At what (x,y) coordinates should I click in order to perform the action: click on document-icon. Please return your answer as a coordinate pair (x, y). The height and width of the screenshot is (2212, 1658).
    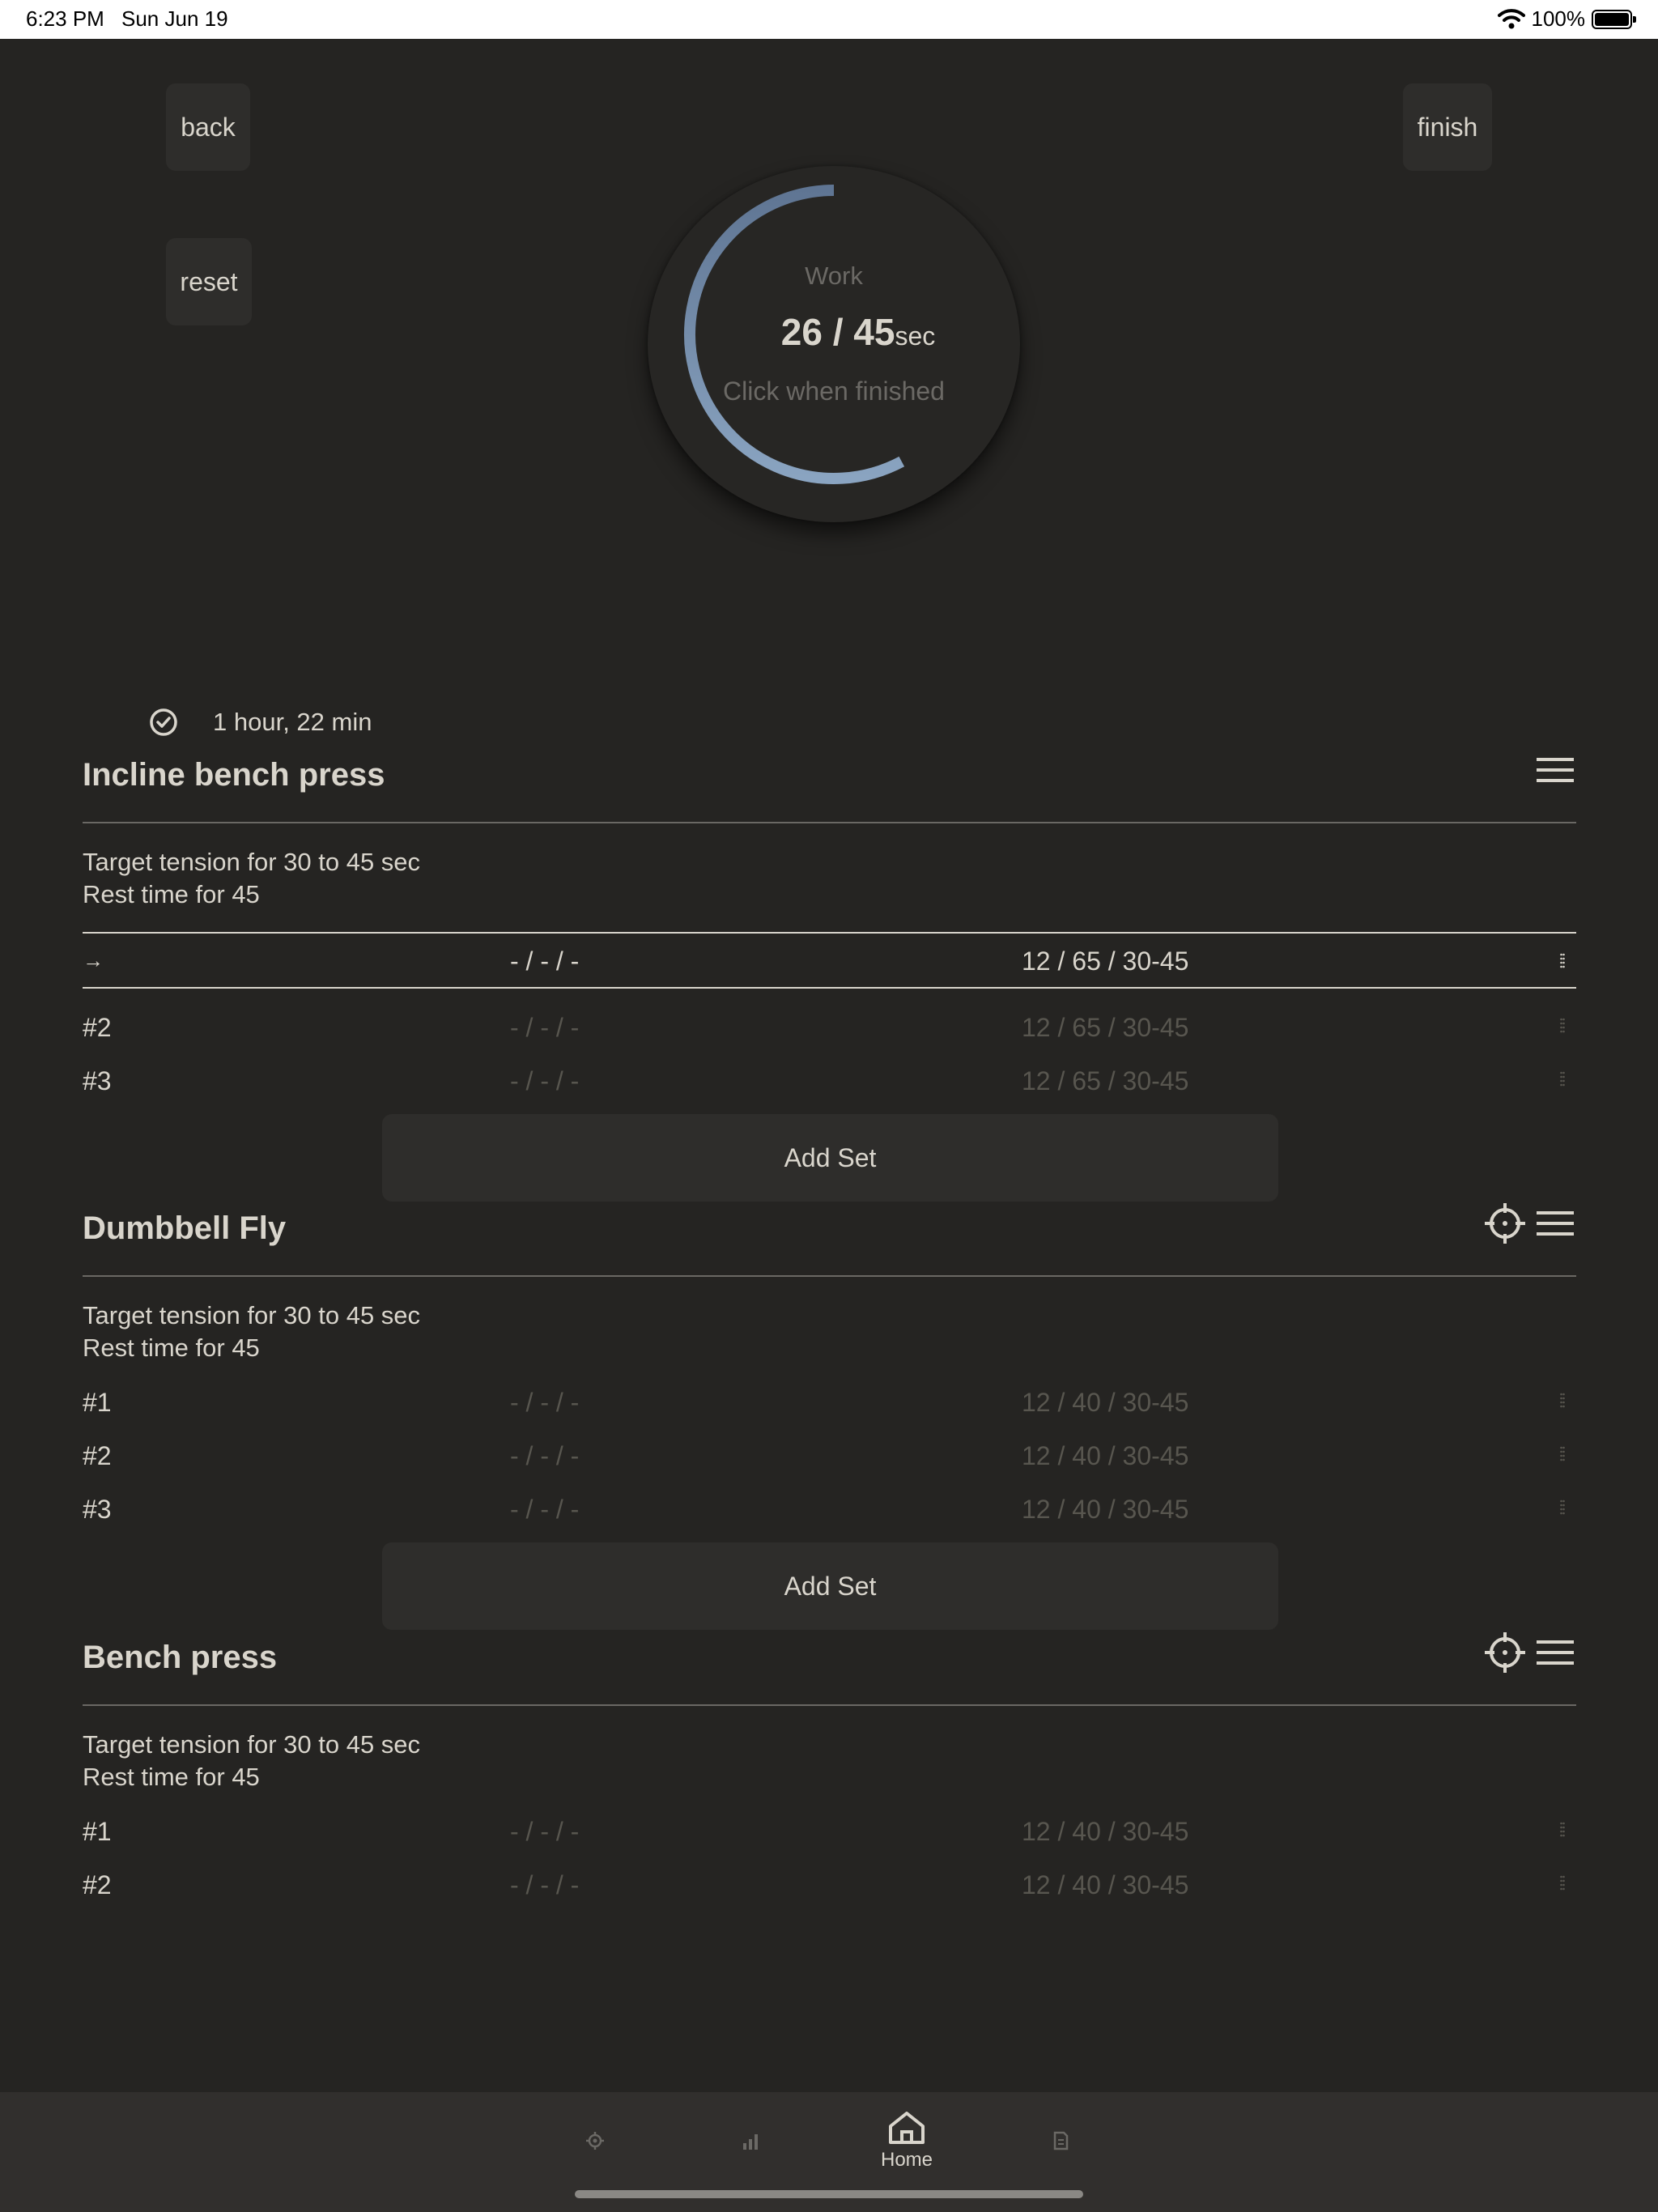
    Looking at the image, I should click on (1061, 2140).